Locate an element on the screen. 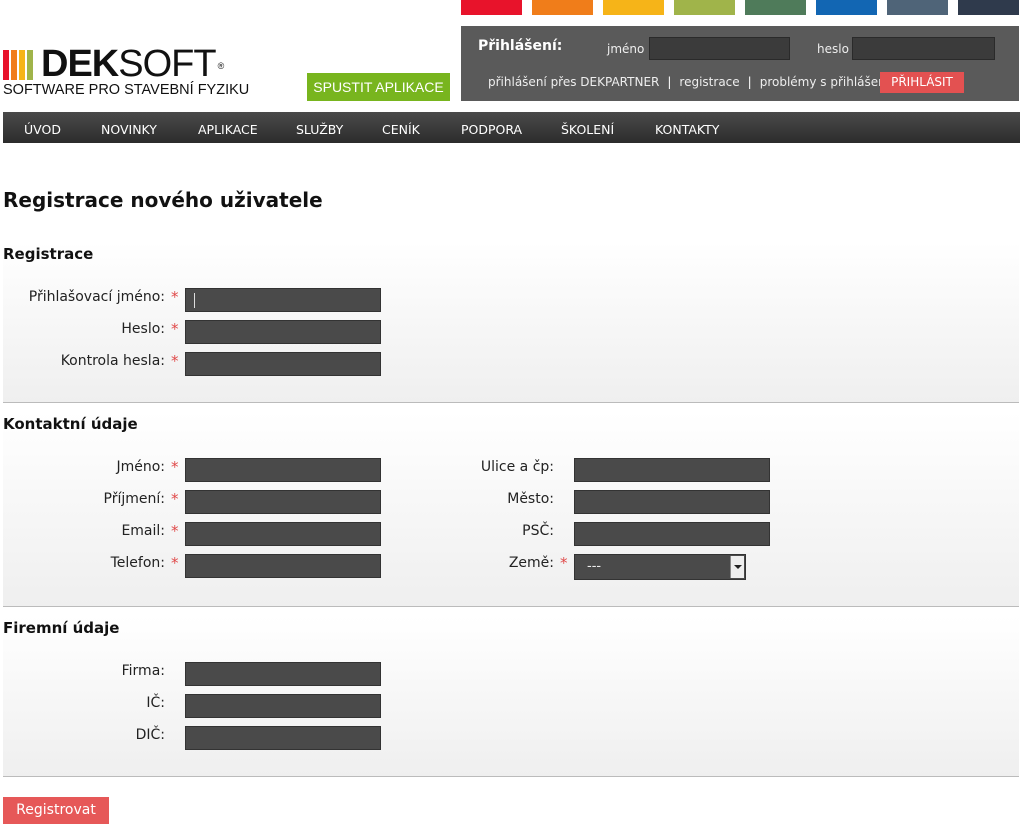  dic-input is located at coordinates (283, 738).